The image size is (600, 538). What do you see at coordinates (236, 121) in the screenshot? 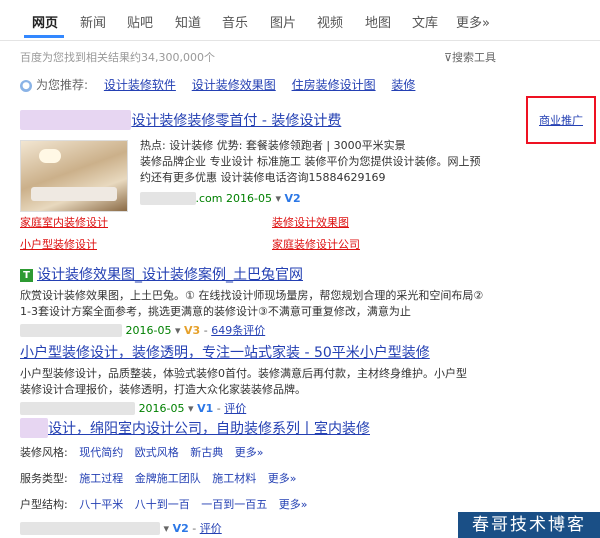
I see `result-title-text: 设计装修装修零首付 - 装修设计费` at bounding box center [236, 121].